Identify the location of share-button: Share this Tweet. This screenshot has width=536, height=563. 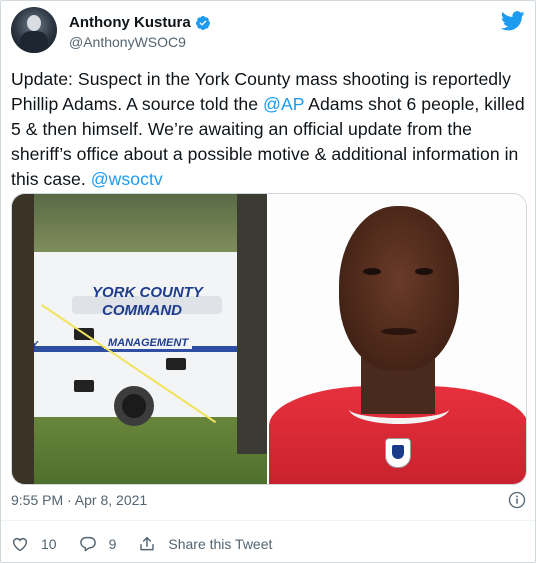
(205, 544).